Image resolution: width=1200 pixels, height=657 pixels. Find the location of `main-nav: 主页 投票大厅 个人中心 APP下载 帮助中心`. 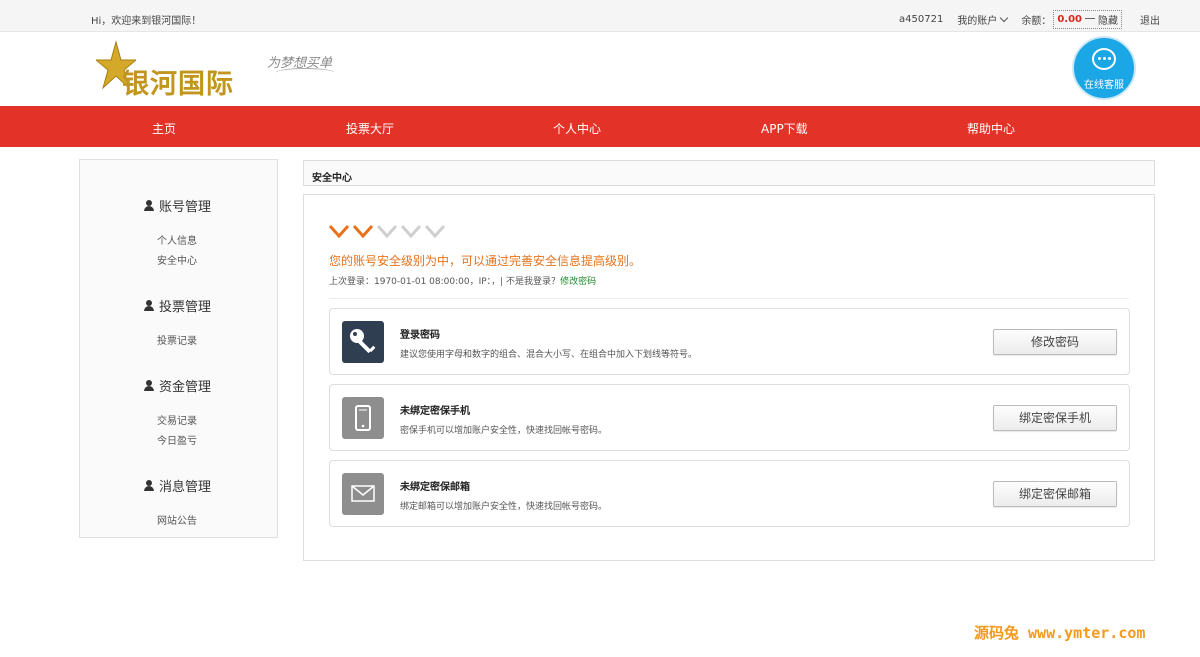

main-nav: 主页 投票大厅 个人中心 APP下载 帮助中心 is located at coordinates (600, 126).